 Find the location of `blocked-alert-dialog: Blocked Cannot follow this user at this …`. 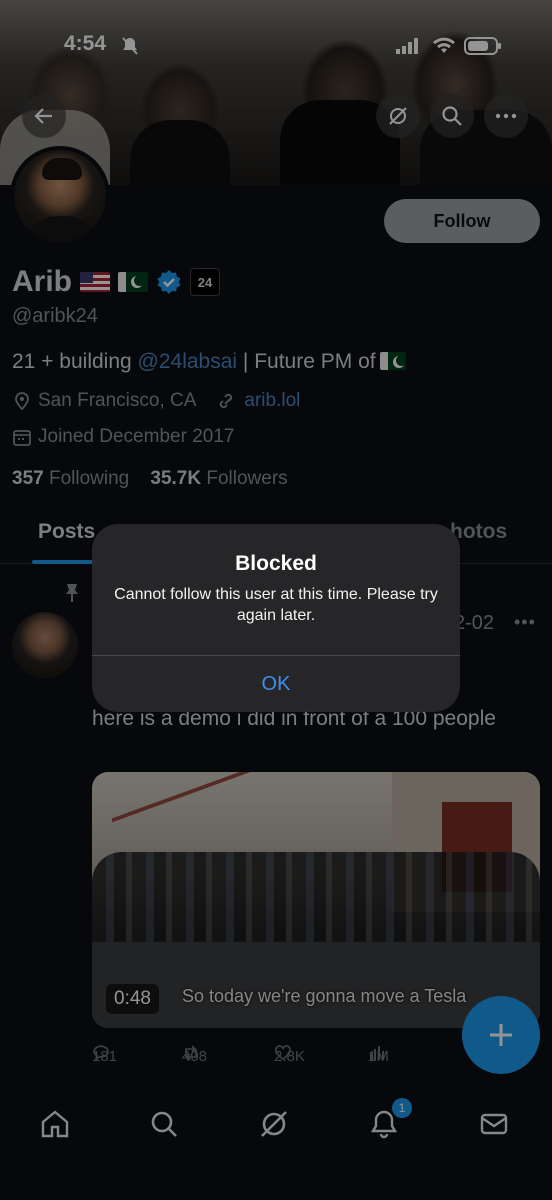

blocked-alert-dialog: Blocked Cannot follow this user at this … is located at coordinates (276, 618).